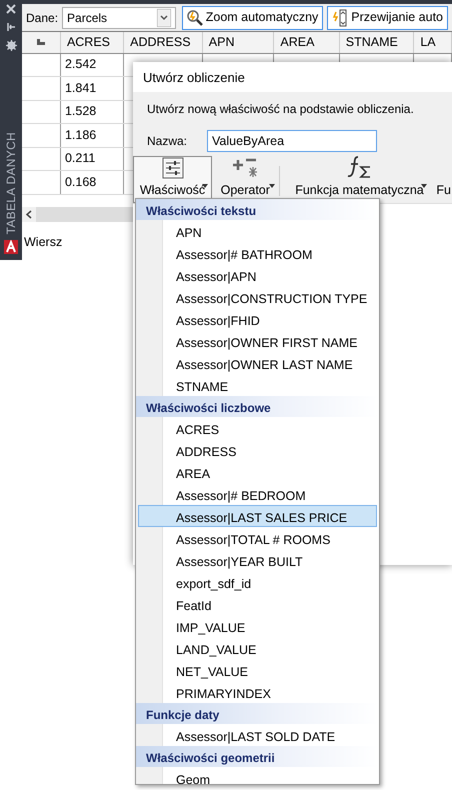 Image resolution: width=452 pixels, height=790 pixels. Describe the element at coordinates (257, 713) in the screenshot. I see `menu-group-header: Funkcje daty` at that location.